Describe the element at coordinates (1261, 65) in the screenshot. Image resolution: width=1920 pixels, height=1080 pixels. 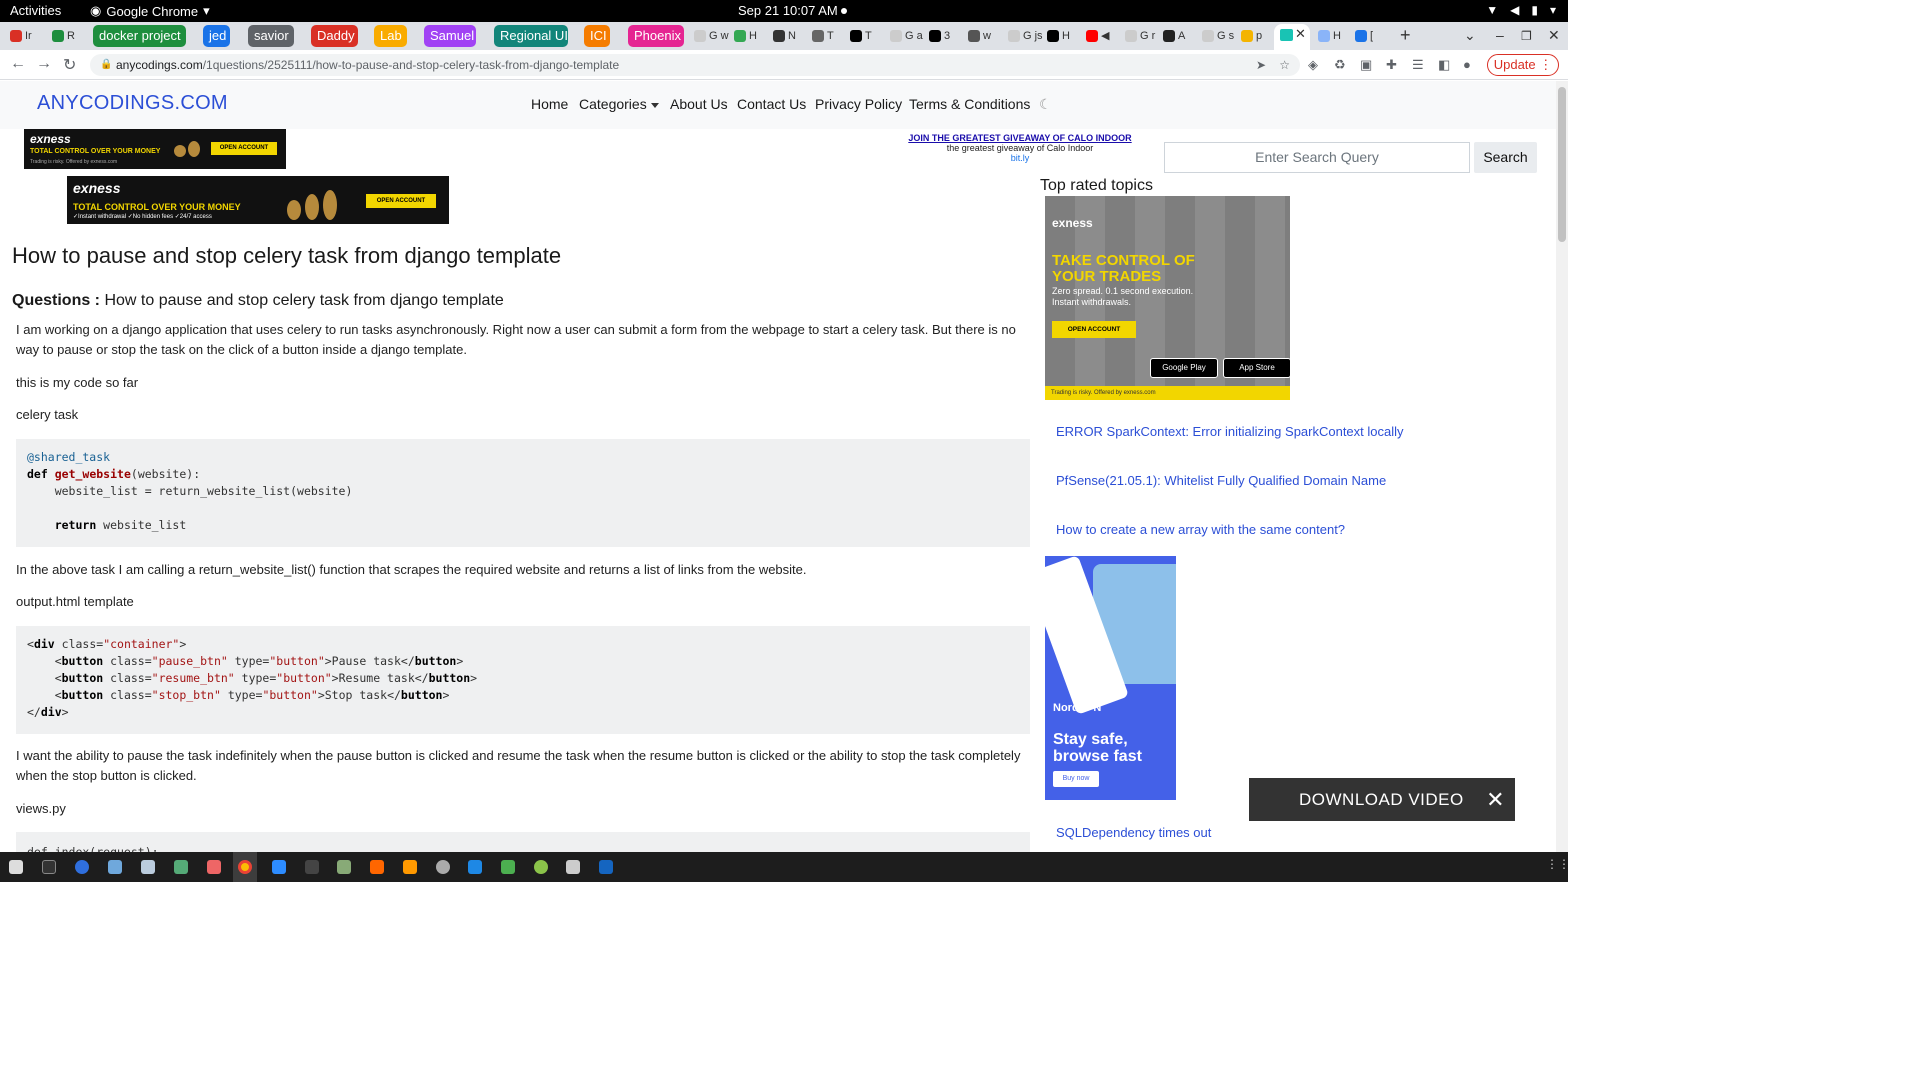
I see `send-icon: ➤` at that location.